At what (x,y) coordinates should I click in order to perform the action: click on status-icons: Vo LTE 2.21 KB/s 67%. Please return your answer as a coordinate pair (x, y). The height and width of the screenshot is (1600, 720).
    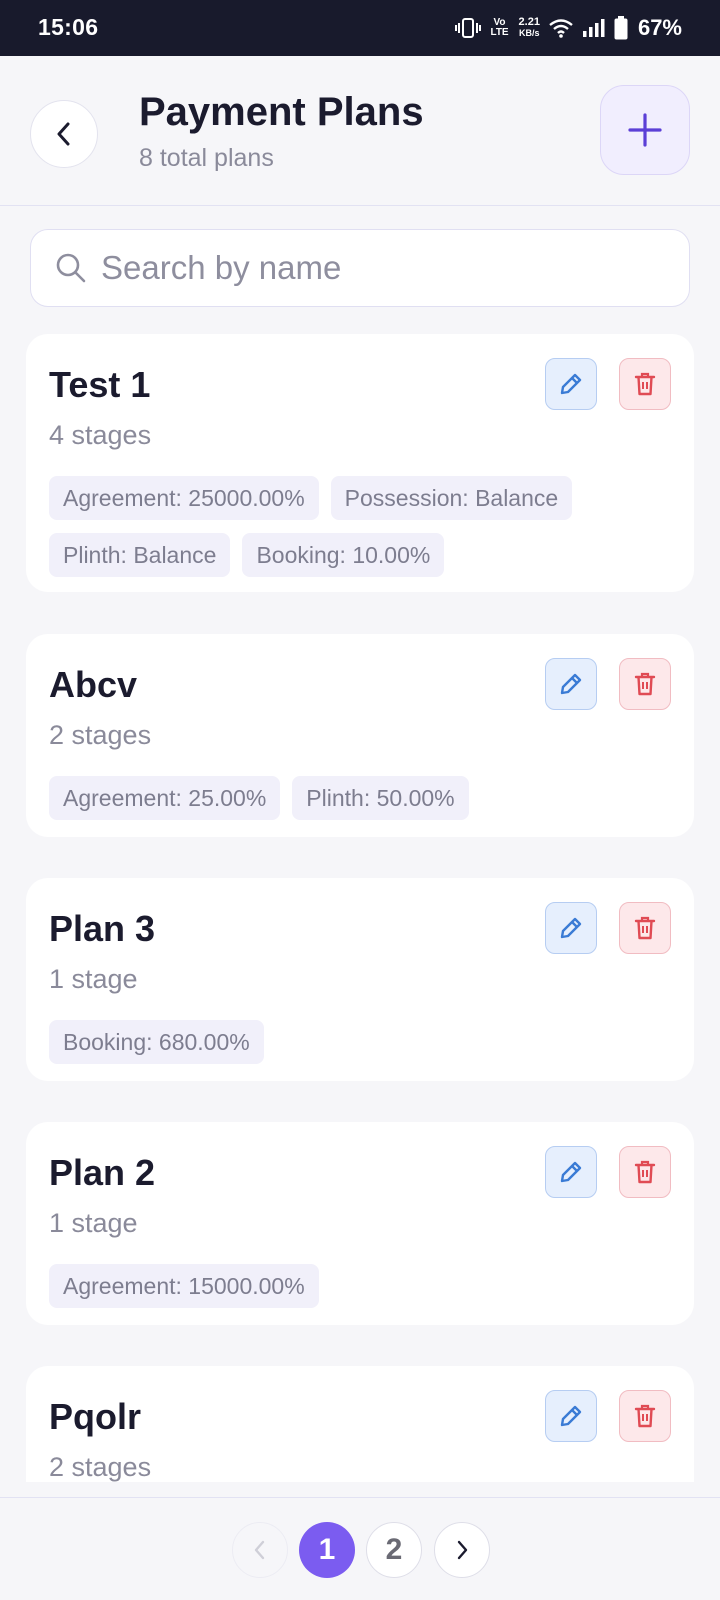
    Looking at the image, I should click on (568, 28).